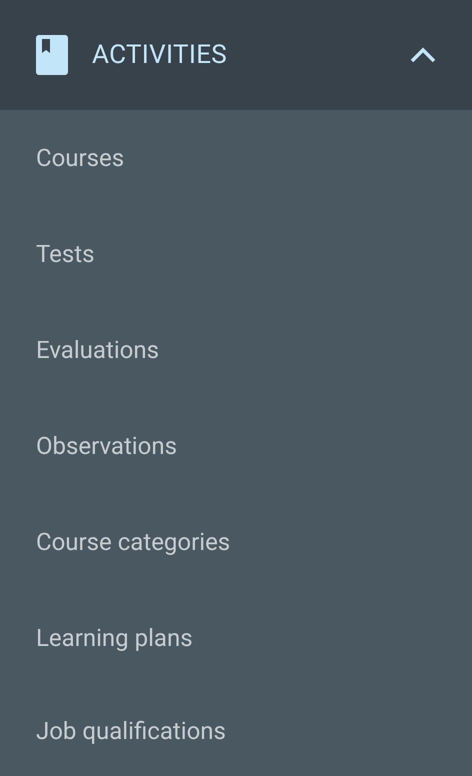  I want to click on menu-item: Observations, so click(236, 446).